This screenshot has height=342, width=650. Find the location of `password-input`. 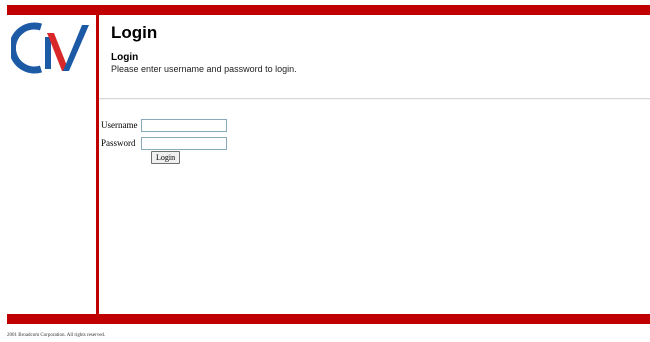

password-input is located at coordinates (184, 143).